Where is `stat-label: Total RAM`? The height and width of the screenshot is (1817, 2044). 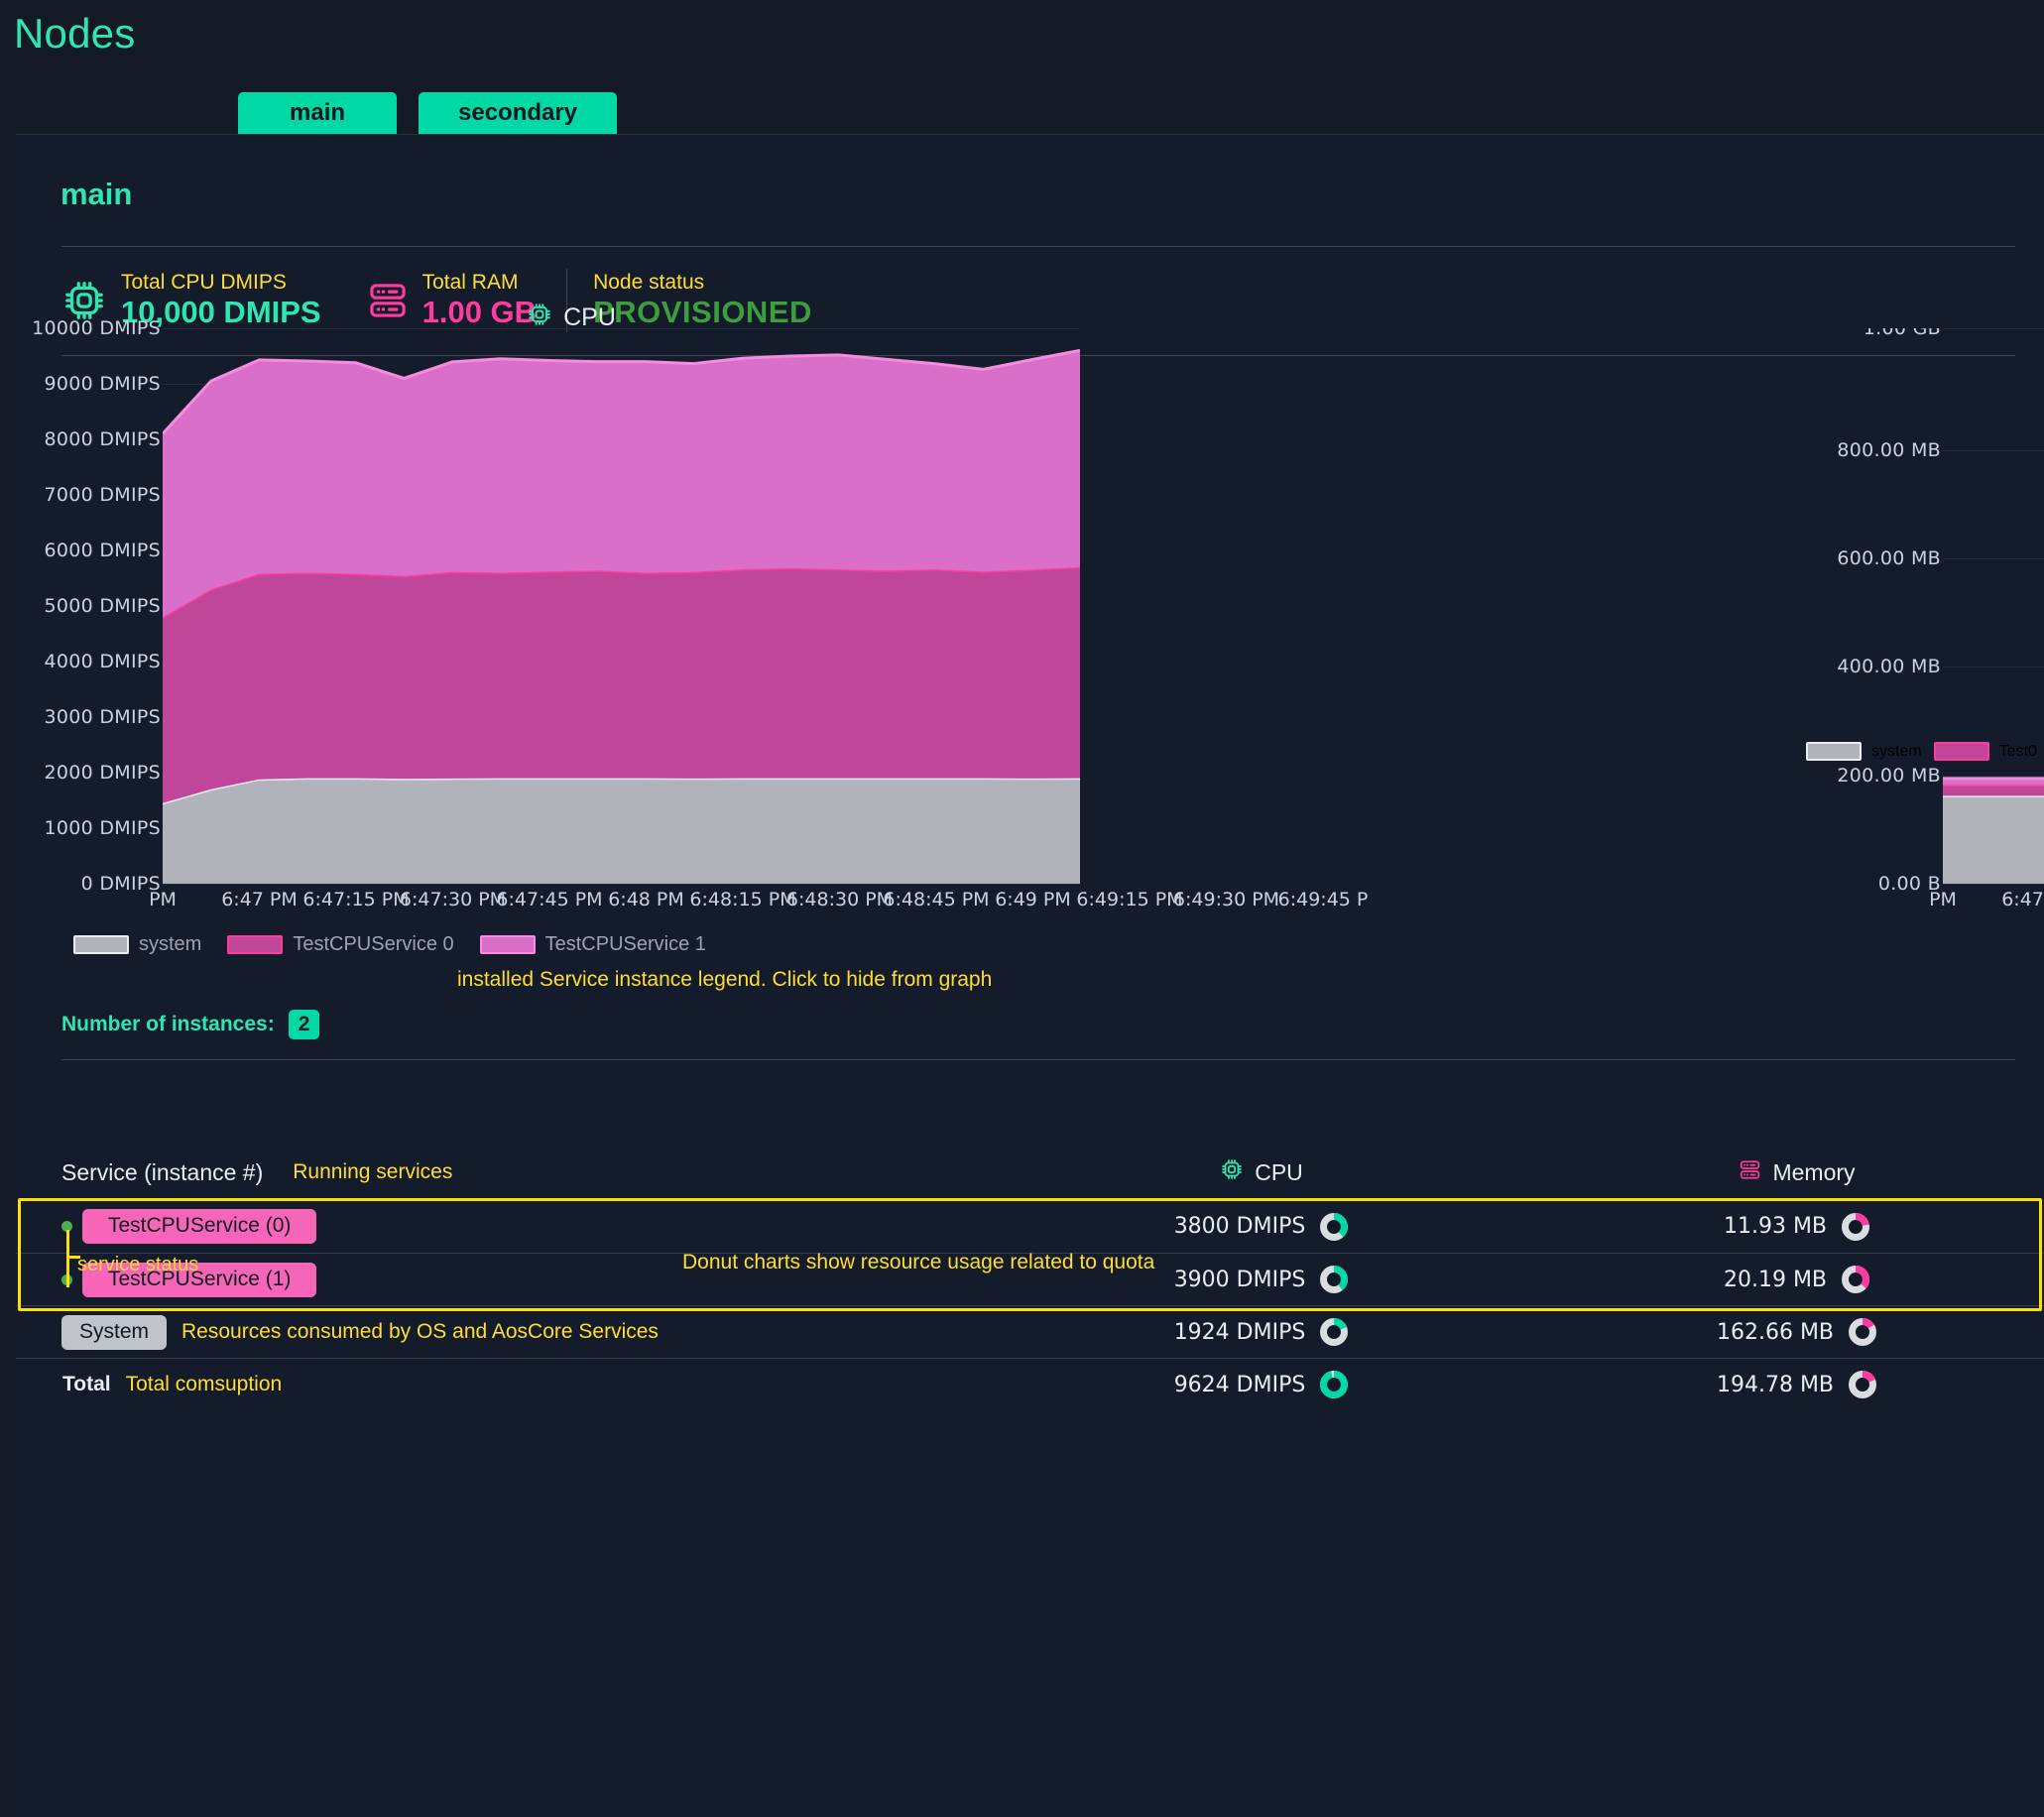 stat-label: Total RAM is located at coordinates (470, 283).